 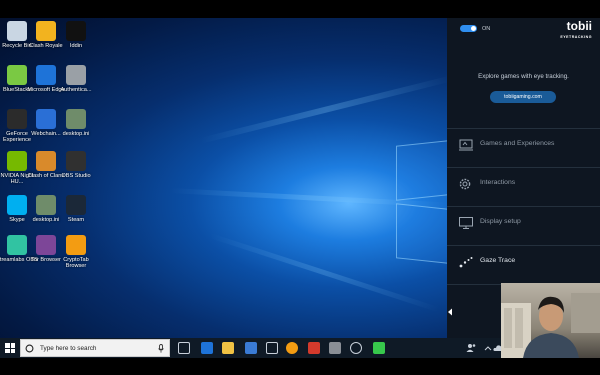 I want to click on steam-icon, so click(x=76, y=205).